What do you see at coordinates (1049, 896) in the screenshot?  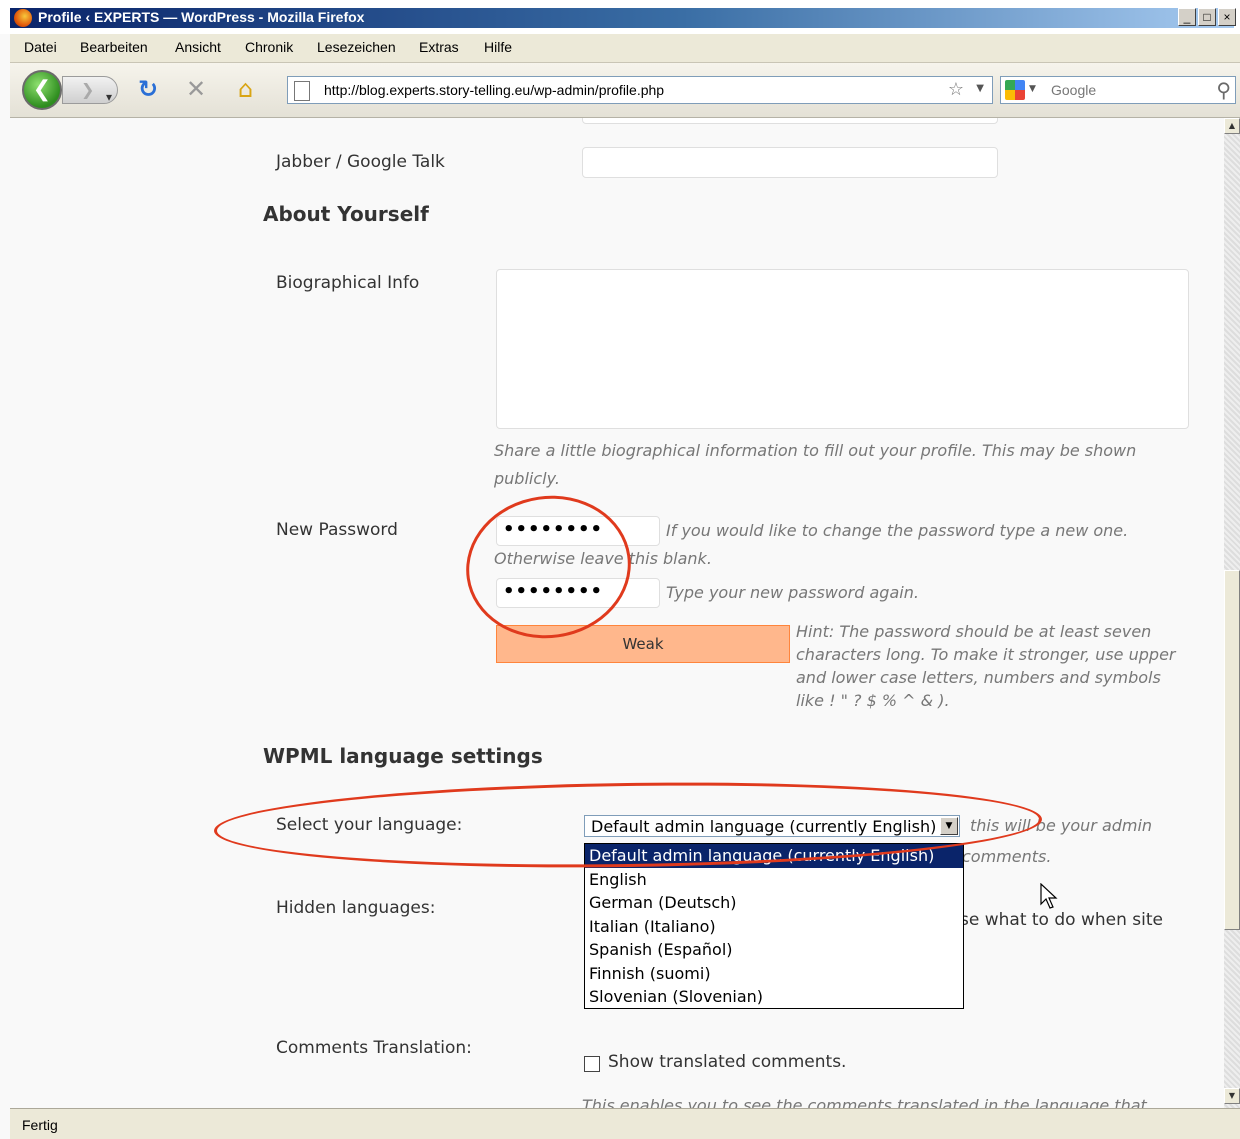 I see `mouse-cursor-icon` at bounding box center [1049, 896].